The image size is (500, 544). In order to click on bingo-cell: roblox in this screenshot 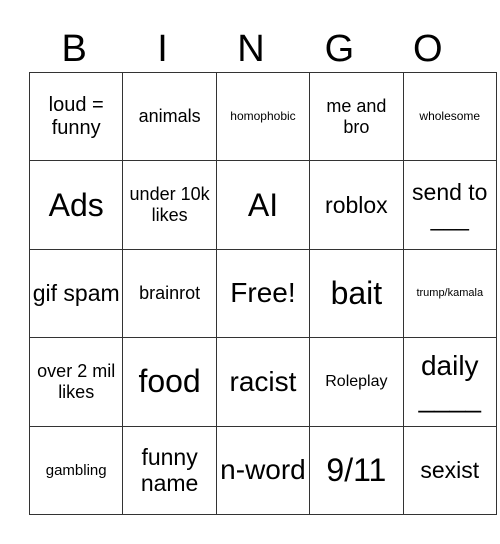, I will do `click(356, 205)`.